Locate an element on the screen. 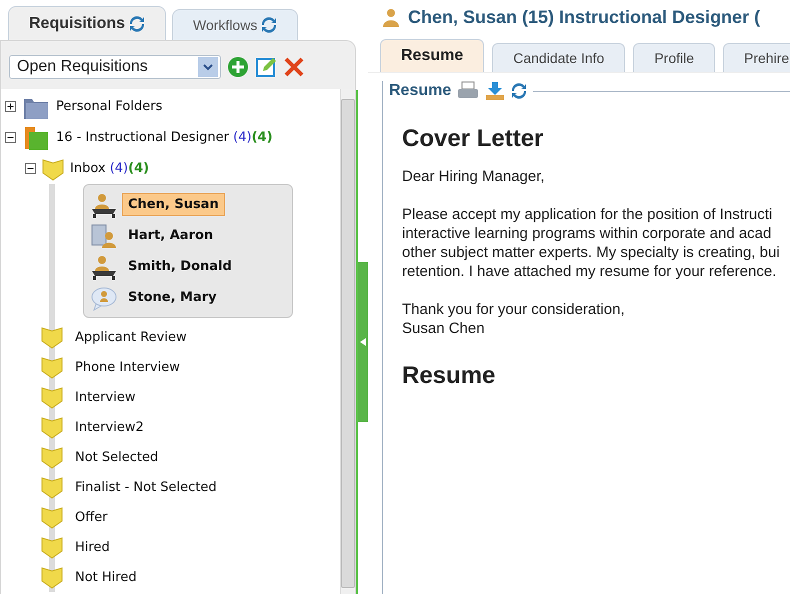  letter-text: Dear Hiring Manager, is located at coordinates (474, 176).